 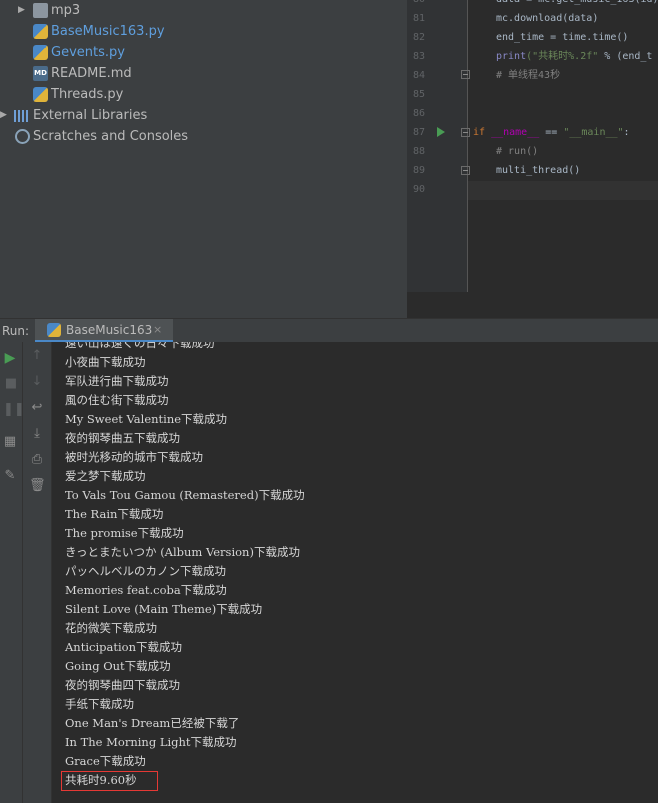 What do you see at coordinates (105, 362) in the screenshot?
I see `console-line: 小夜曲下载成功` at bounding box center [105, 362].